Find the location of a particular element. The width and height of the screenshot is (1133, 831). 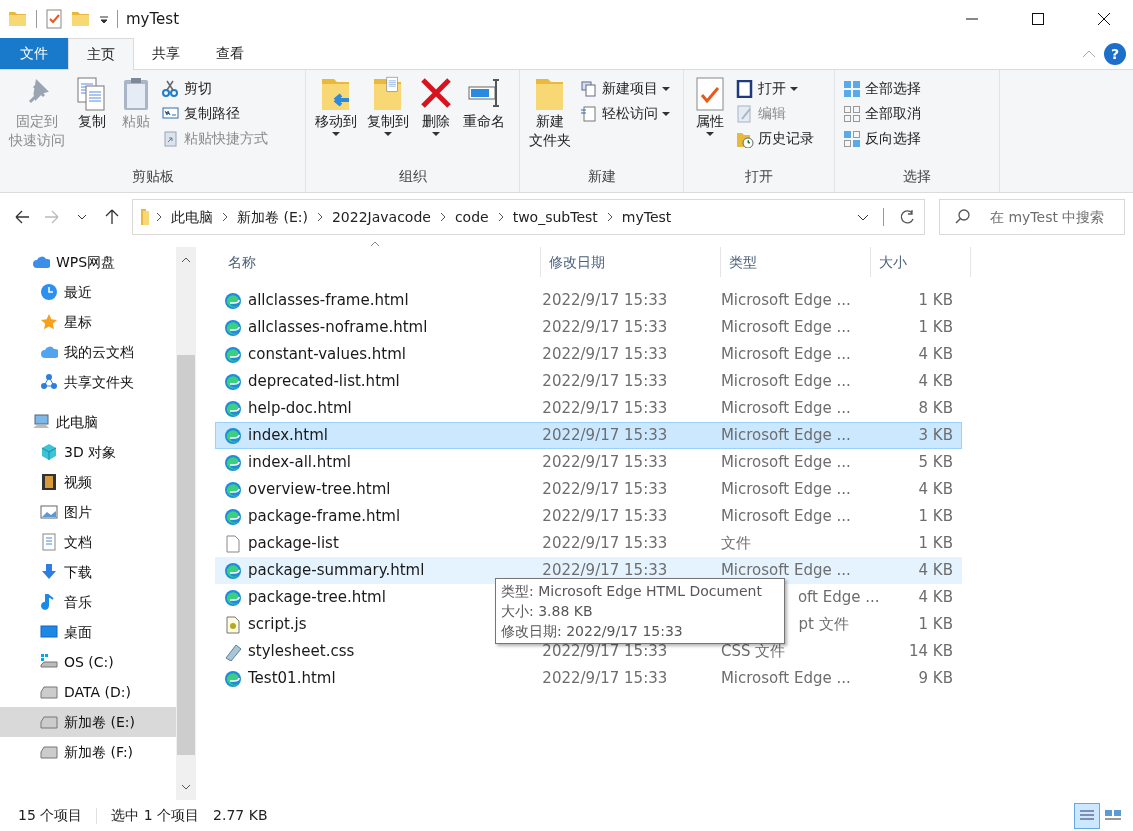

back-icon is located at coordinates (22, 217).